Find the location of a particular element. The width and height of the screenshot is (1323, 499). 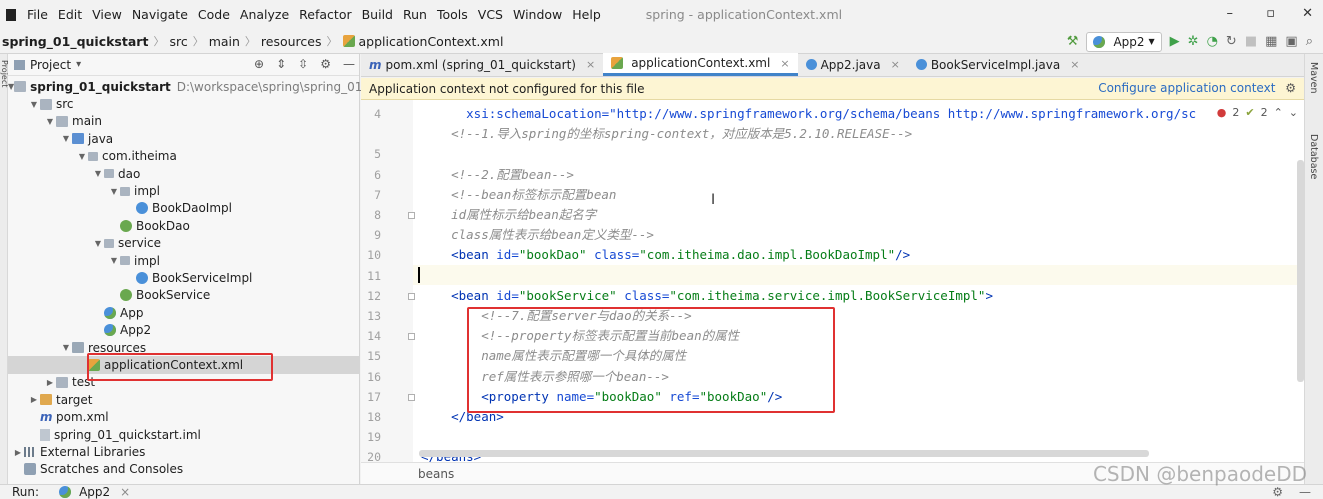

profiler-icon: ↻ is located at coordinates (1231, 41).